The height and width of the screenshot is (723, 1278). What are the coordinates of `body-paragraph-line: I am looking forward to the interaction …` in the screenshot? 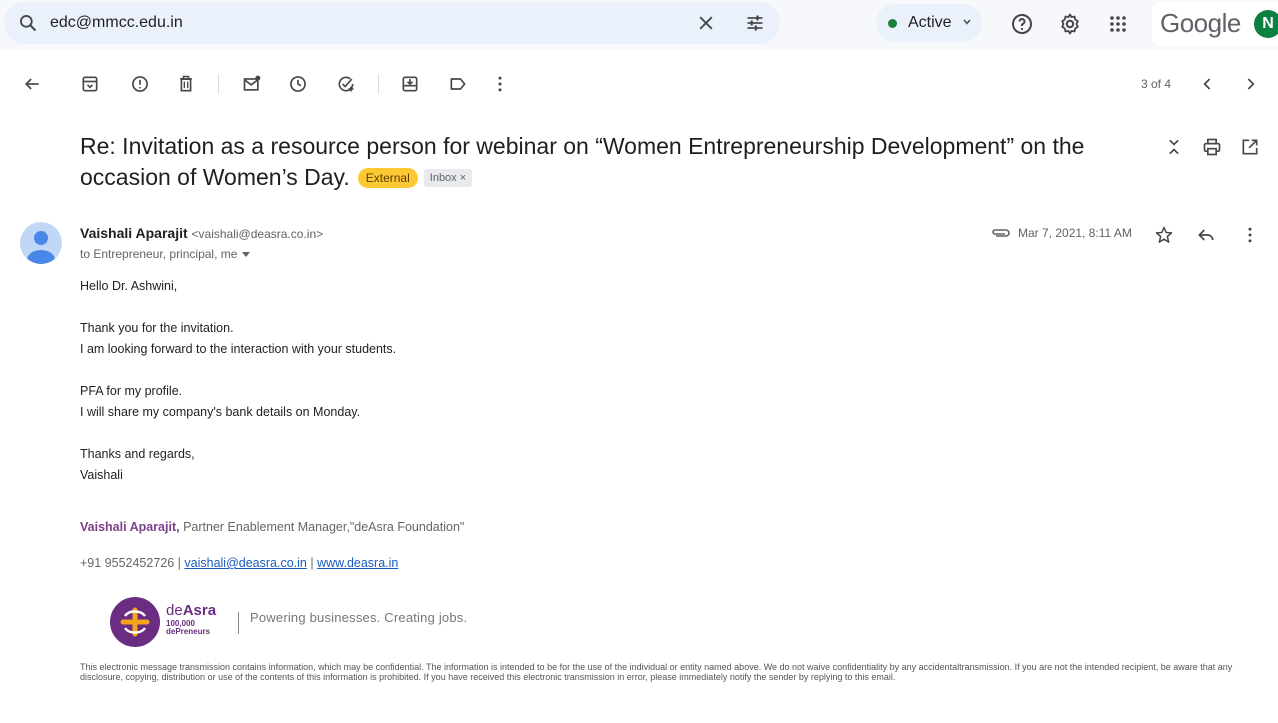 It's located at (238, 349).